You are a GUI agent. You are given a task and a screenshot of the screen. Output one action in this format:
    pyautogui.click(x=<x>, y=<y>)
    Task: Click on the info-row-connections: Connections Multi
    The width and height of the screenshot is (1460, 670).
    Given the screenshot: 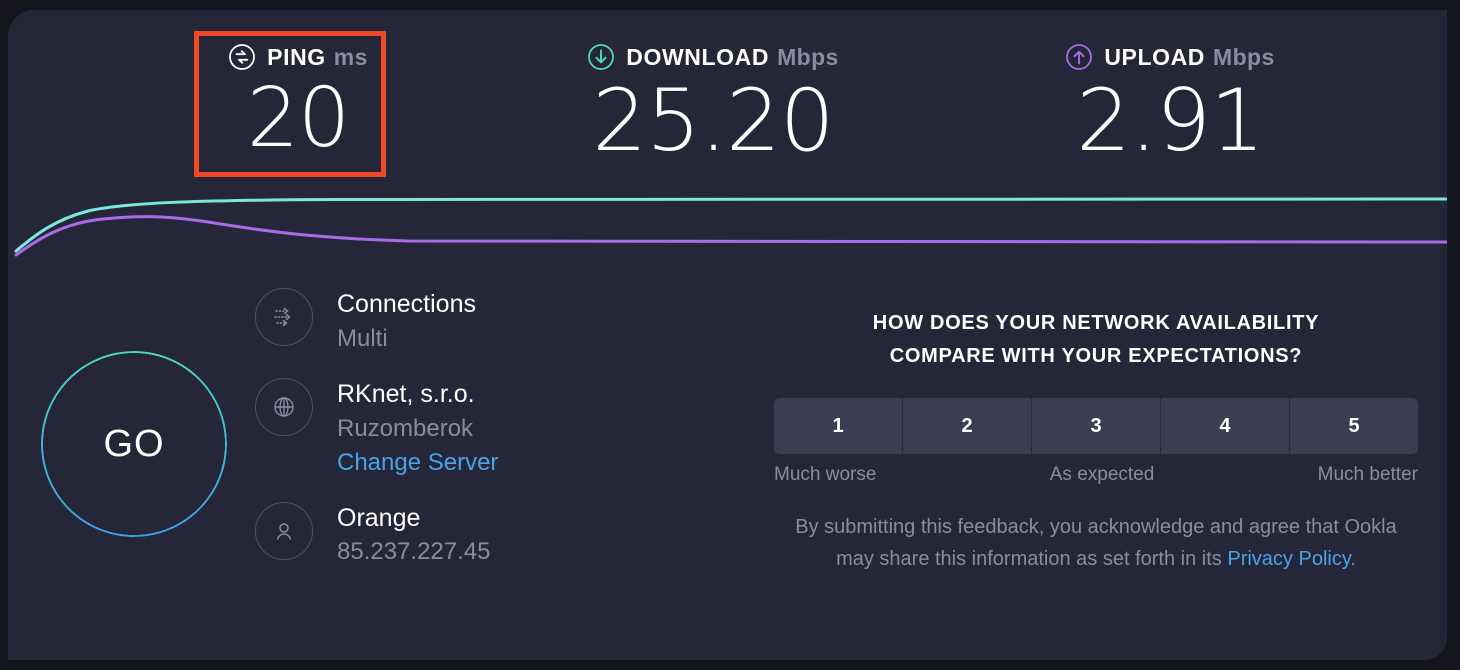 What is the action you would take?
    pyautogui.click(x=465, y=321)
    